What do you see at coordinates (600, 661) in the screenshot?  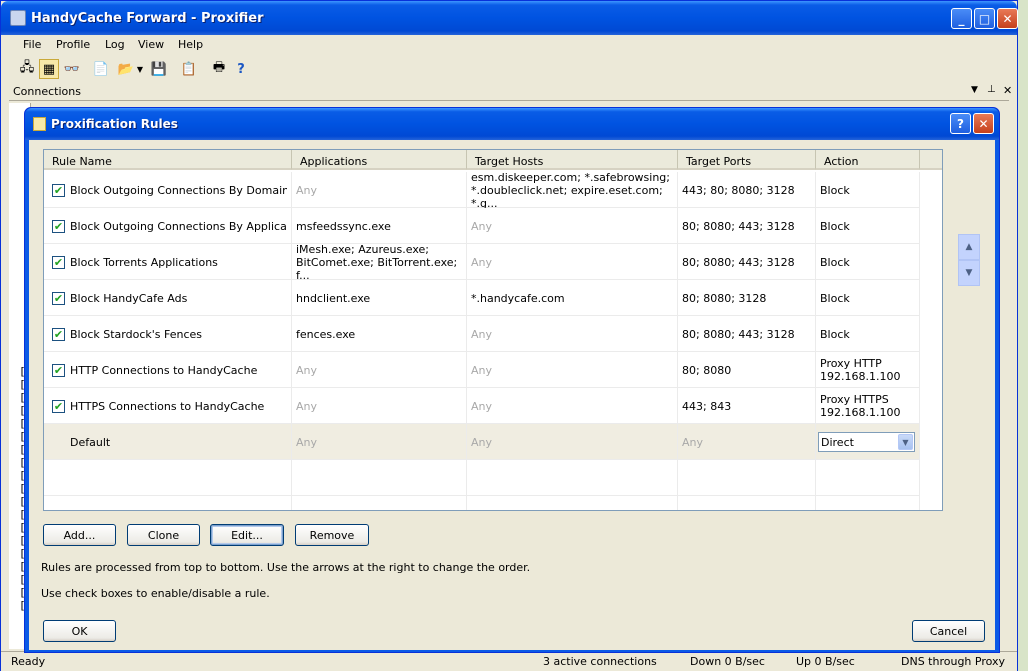 I see `status-active-connections: 3 active connections` at bounding box center [600, 661].